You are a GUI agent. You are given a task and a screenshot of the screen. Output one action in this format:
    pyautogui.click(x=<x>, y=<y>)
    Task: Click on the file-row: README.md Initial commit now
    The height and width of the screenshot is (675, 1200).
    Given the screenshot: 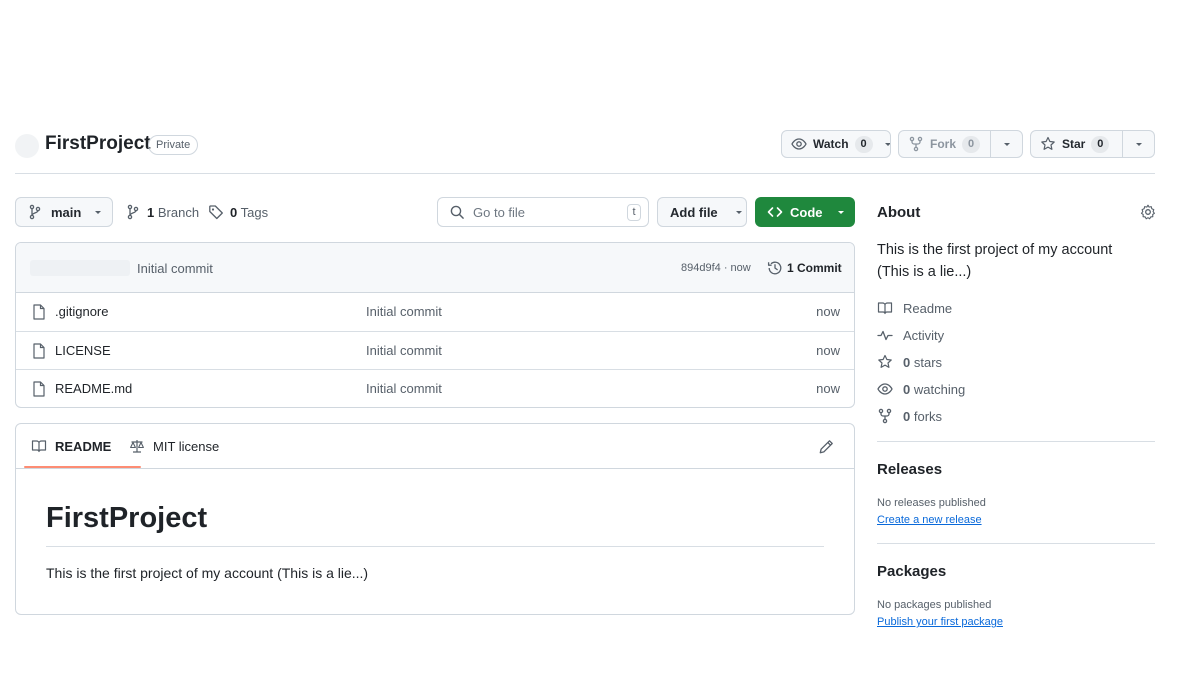 What is the action you would take?
    pyautogui.click(x=435, y=388)
    